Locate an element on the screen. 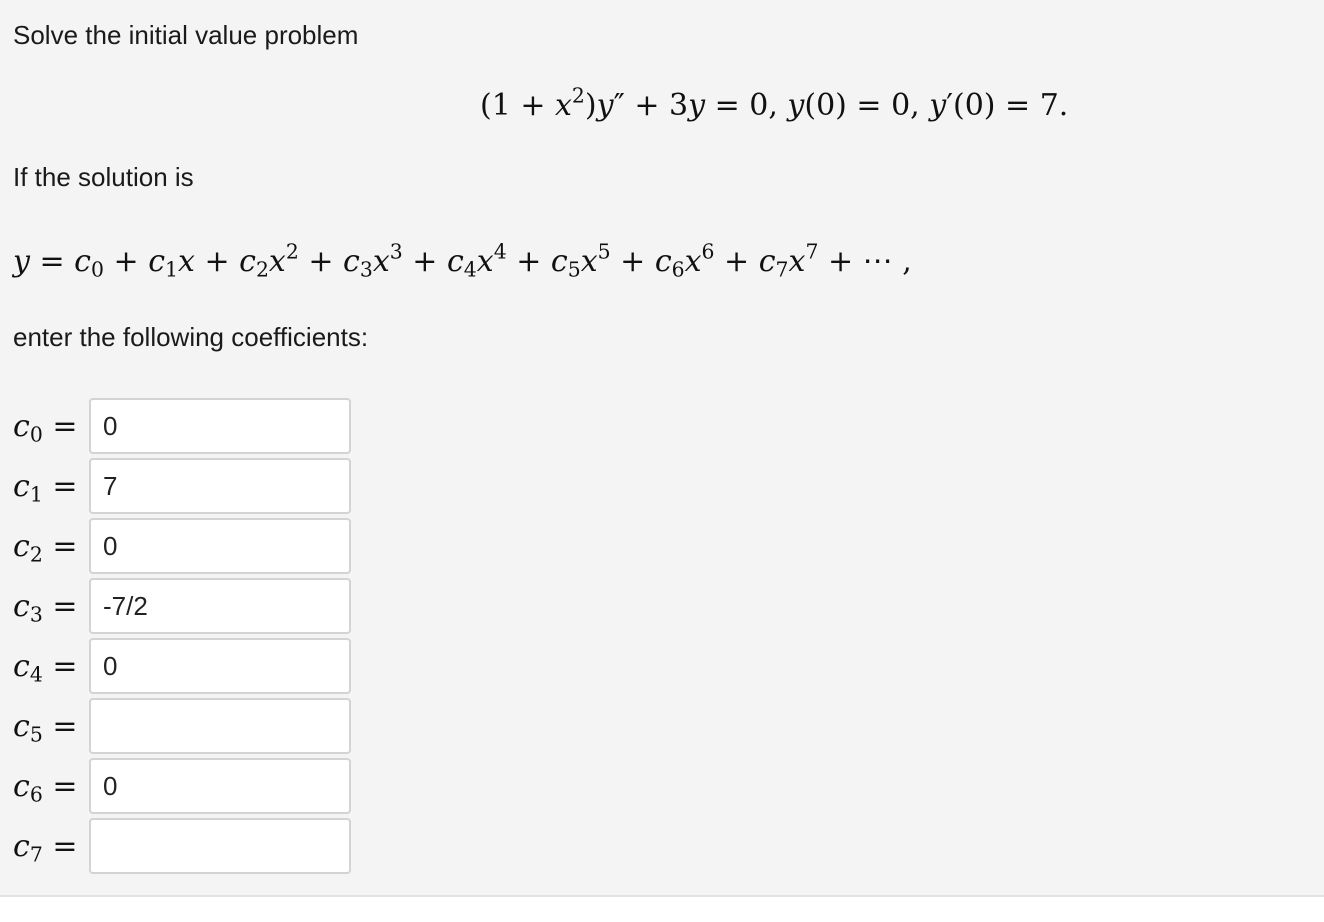 The width and height of the screenshot is (1324, 922). ode-lhs-open: (1 + is located at coordinates (517, 105).